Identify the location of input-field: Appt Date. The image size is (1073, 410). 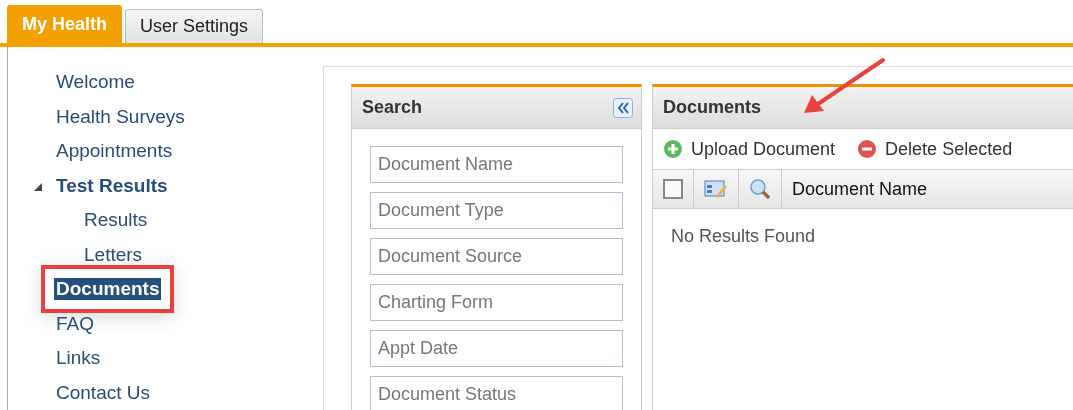
(496, 348).